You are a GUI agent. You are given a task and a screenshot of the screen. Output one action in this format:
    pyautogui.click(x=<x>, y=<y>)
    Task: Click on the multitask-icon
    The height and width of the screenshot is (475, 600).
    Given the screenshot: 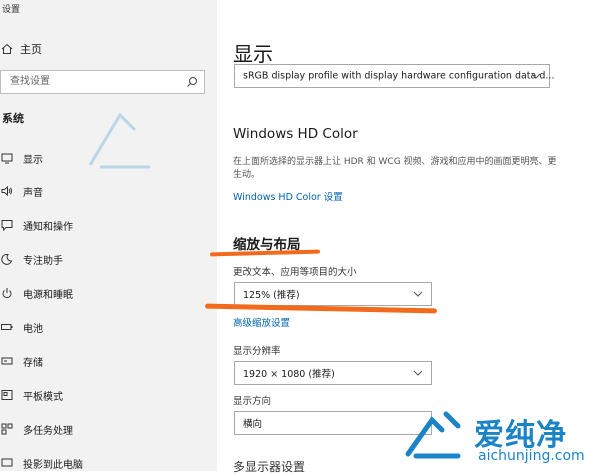 What is the action you would take?
    pyautogui.click(x=7, y=429)
    